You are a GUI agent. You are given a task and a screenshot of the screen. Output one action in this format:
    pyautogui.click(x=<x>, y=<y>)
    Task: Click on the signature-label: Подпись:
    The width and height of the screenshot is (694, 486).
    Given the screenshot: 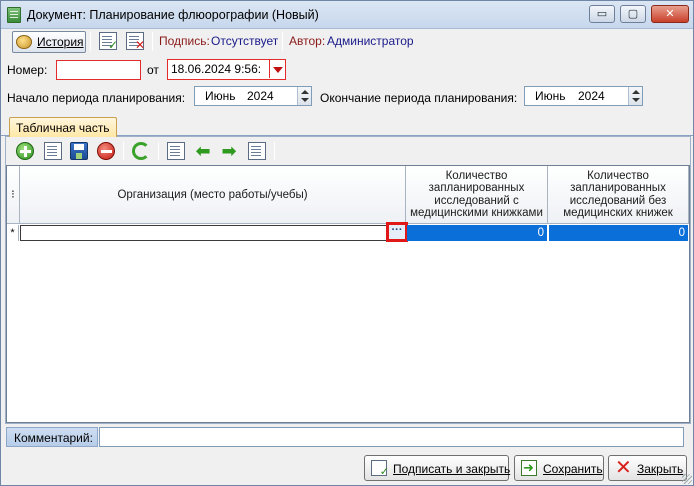 What is the action you would take?
    pyautogui.click(x=184, y=41)
    